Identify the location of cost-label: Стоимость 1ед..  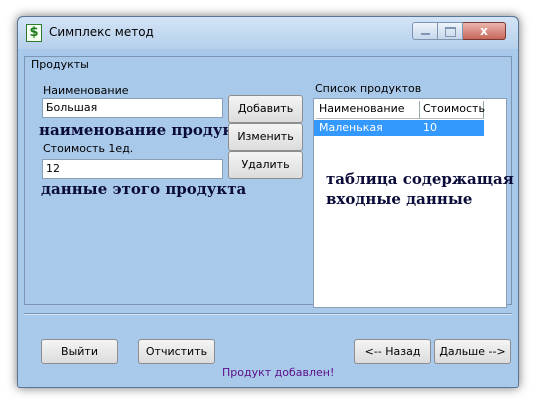
(88, 148).